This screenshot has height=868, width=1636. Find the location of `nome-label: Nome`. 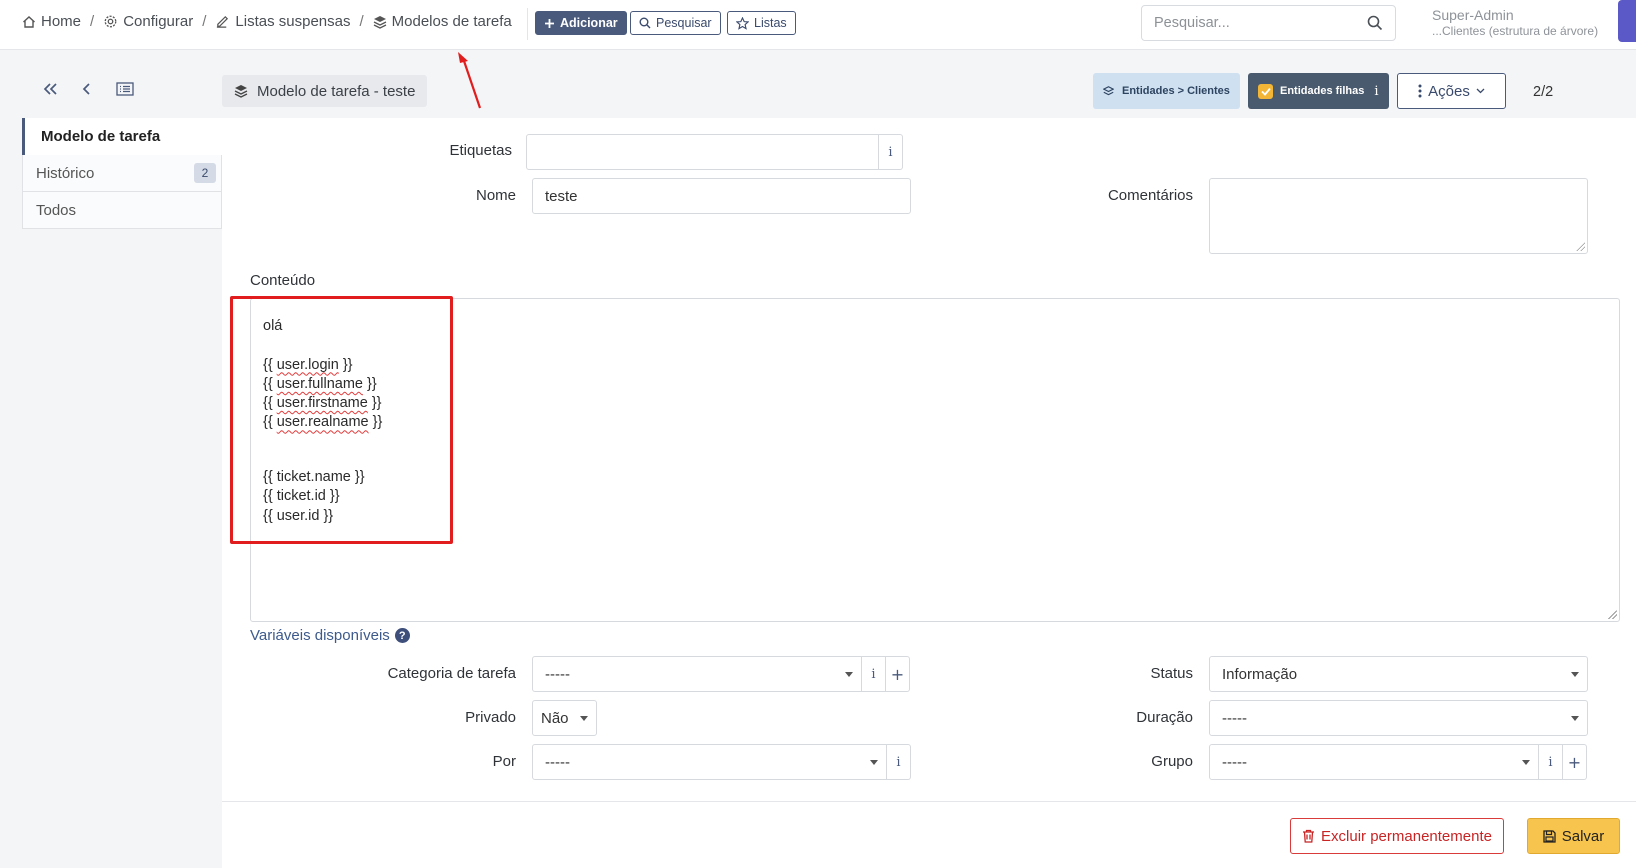

nome-label: Nome is located at coordinates (495, 195).